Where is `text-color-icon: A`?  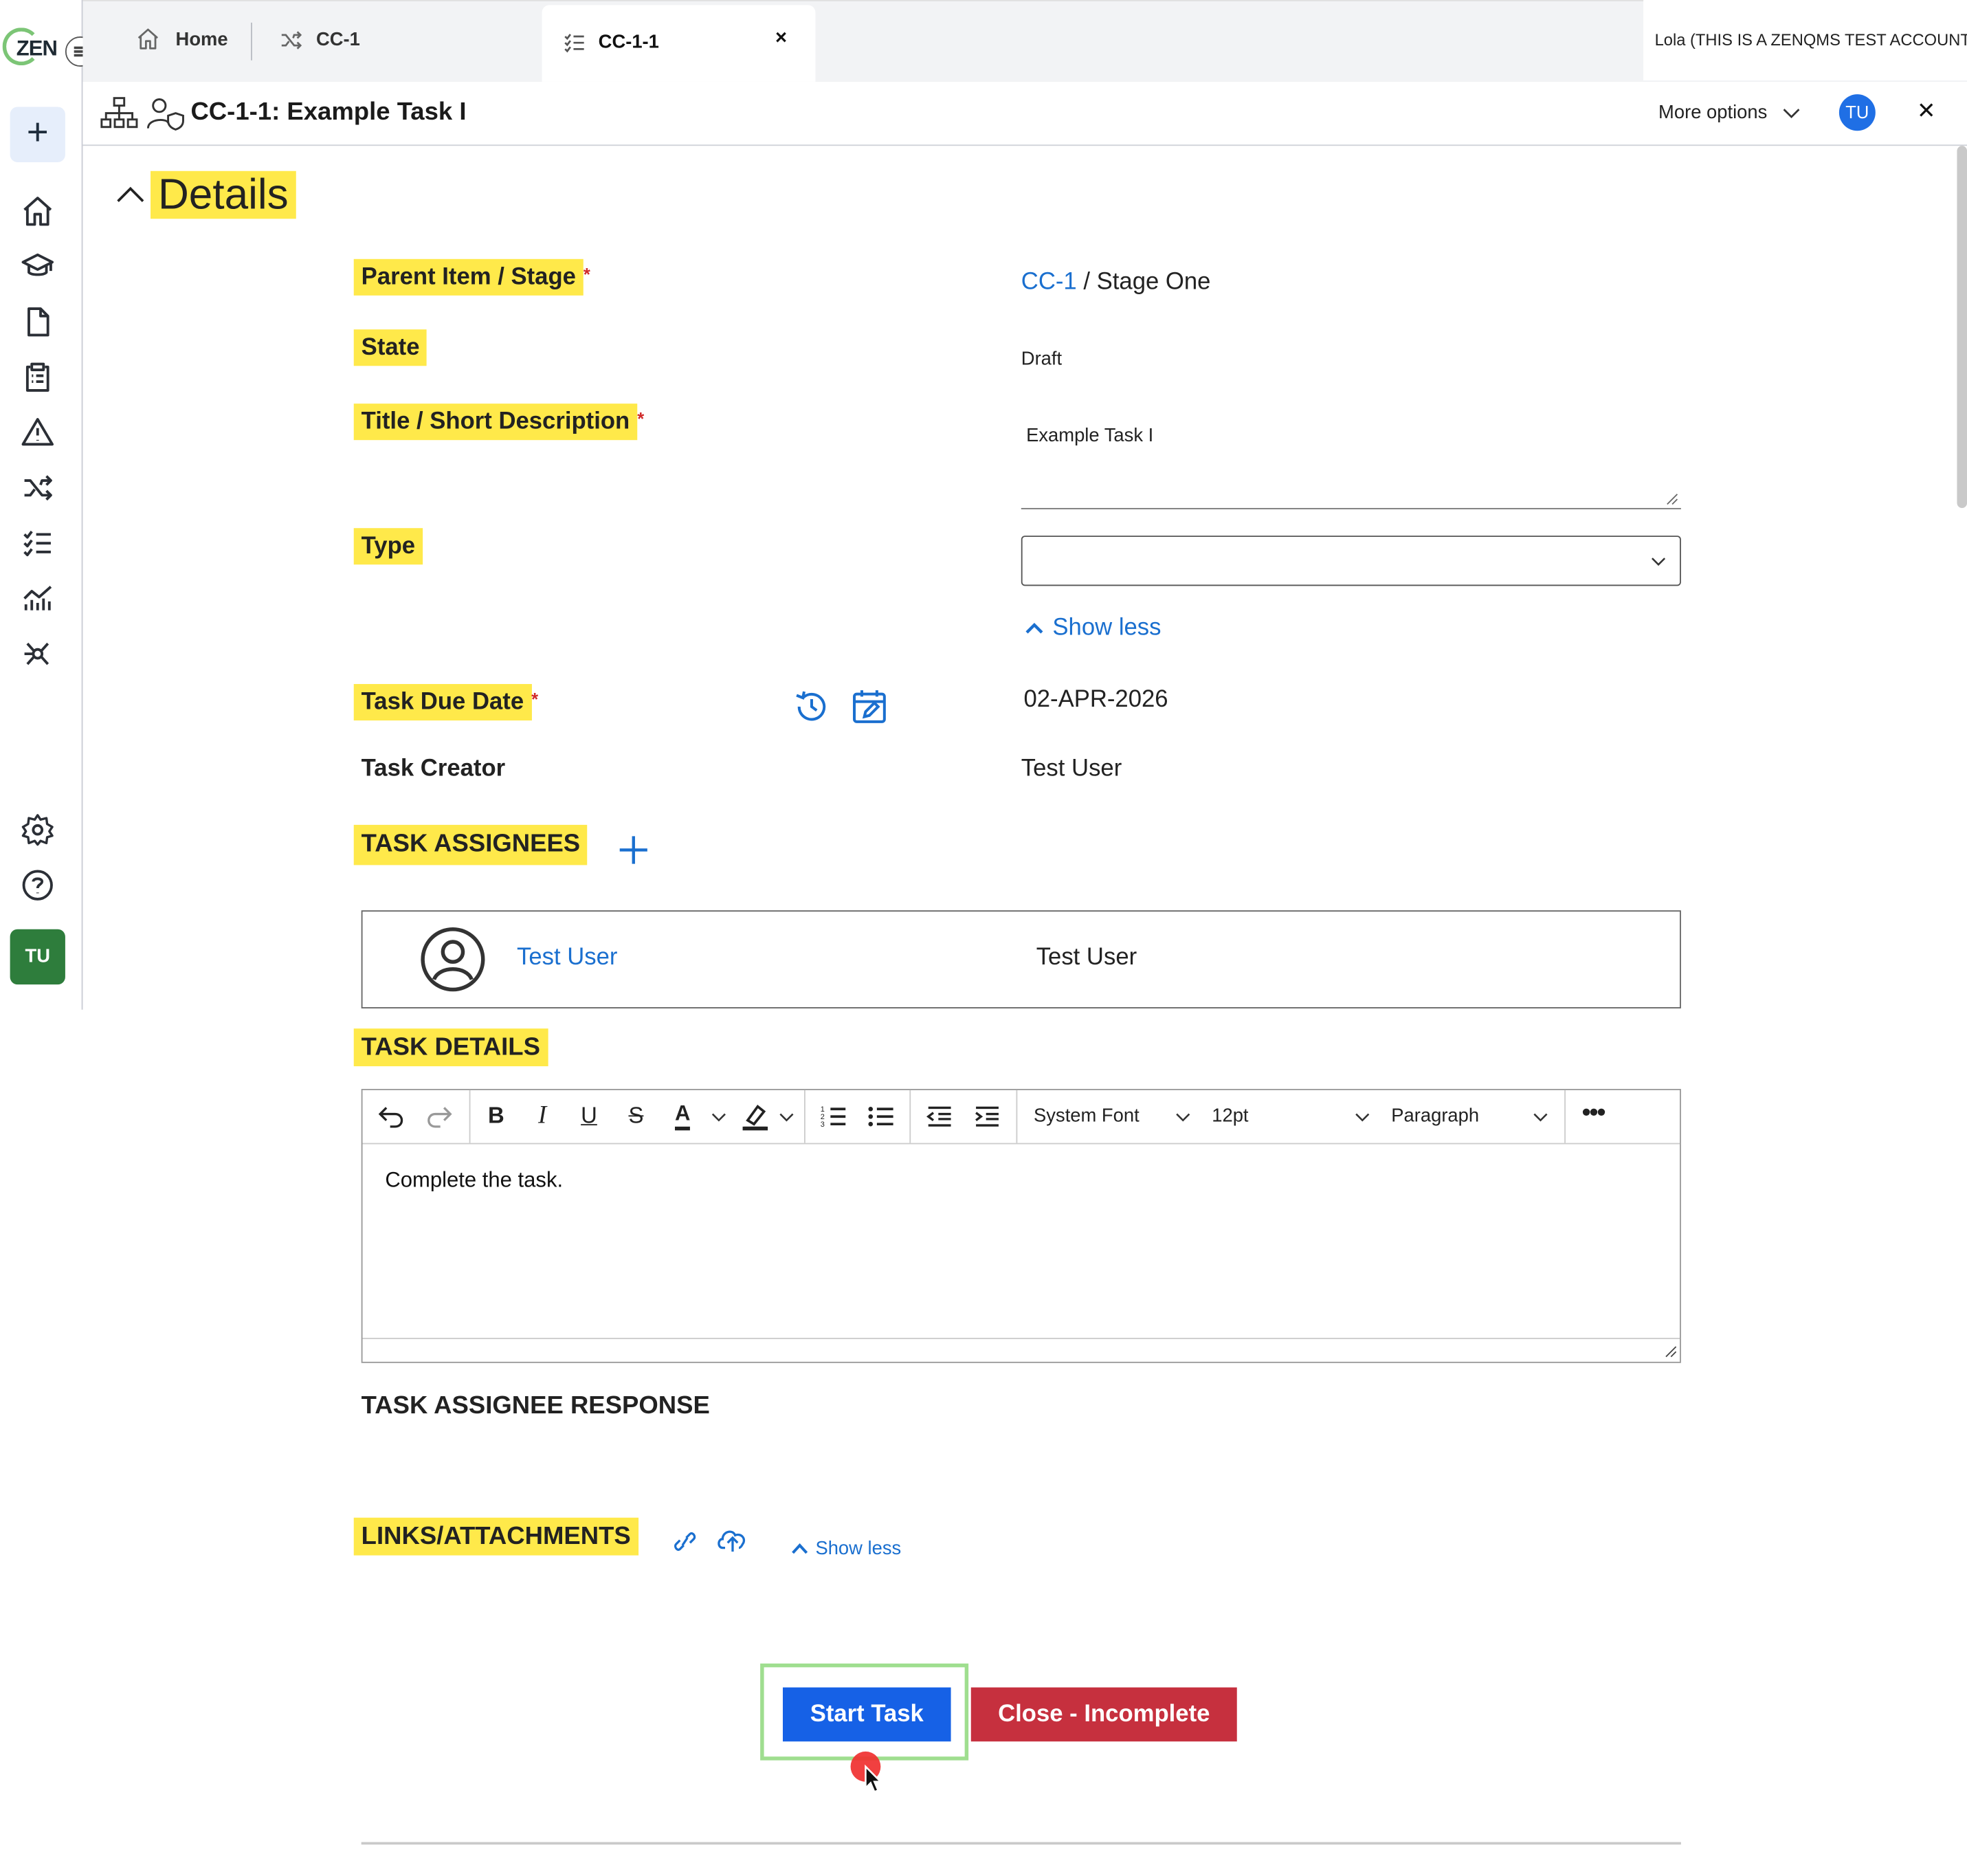
text-color-icon: A is located at coordinates (683, 1116).